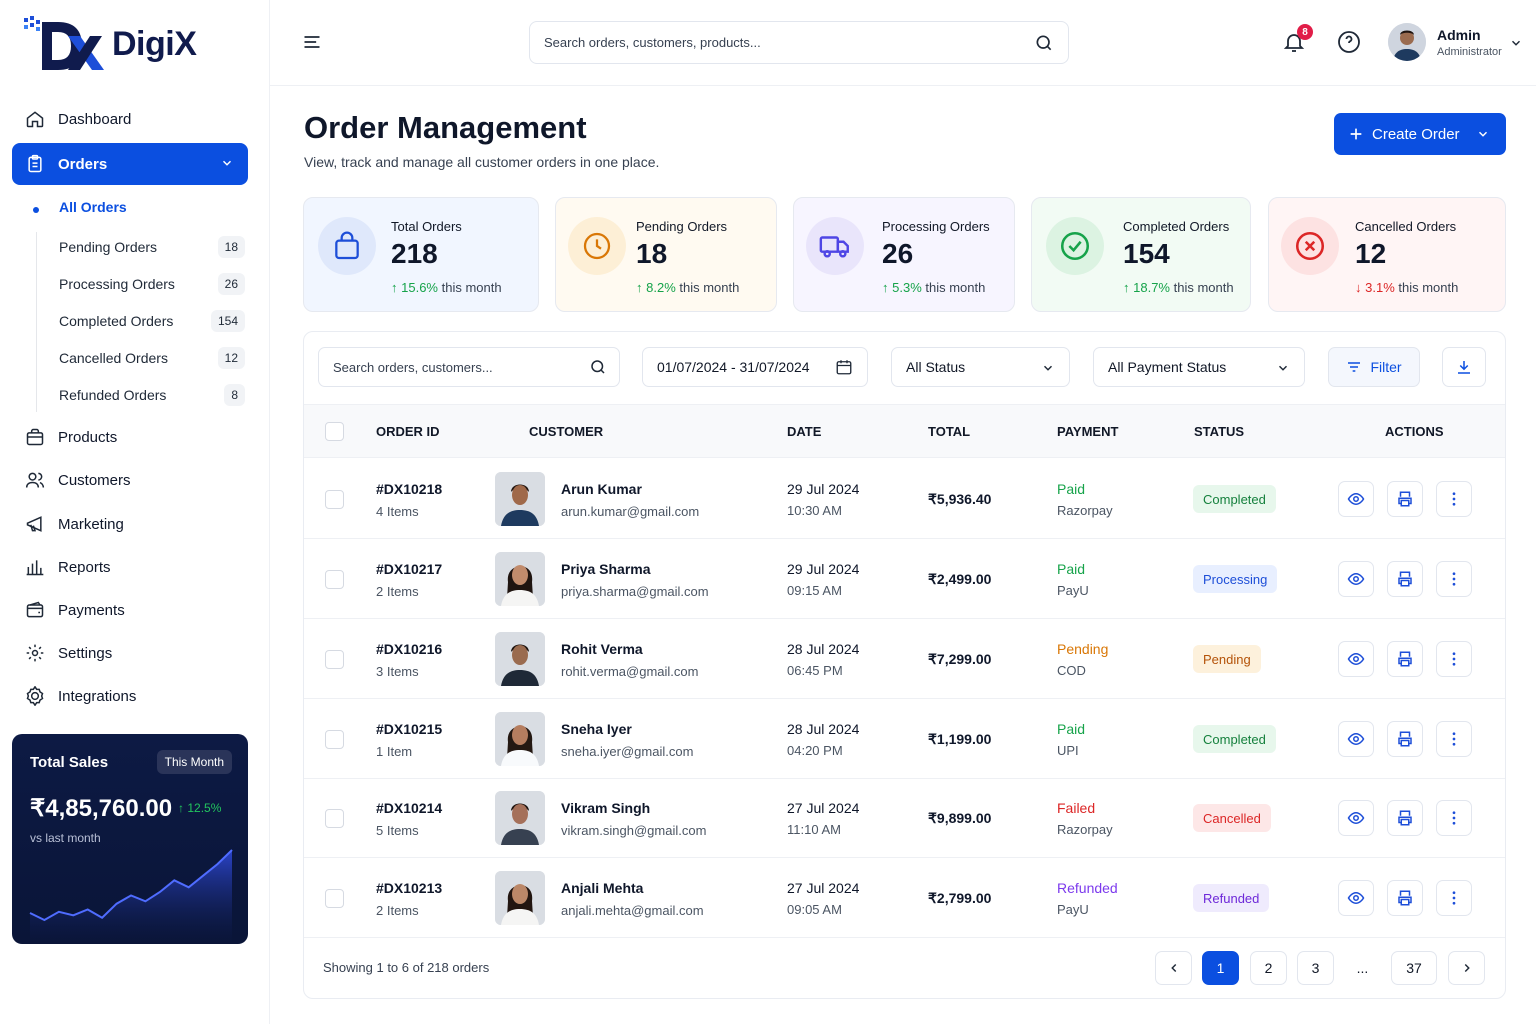  I want to click on payment-method: COD, so click(1071, 670).